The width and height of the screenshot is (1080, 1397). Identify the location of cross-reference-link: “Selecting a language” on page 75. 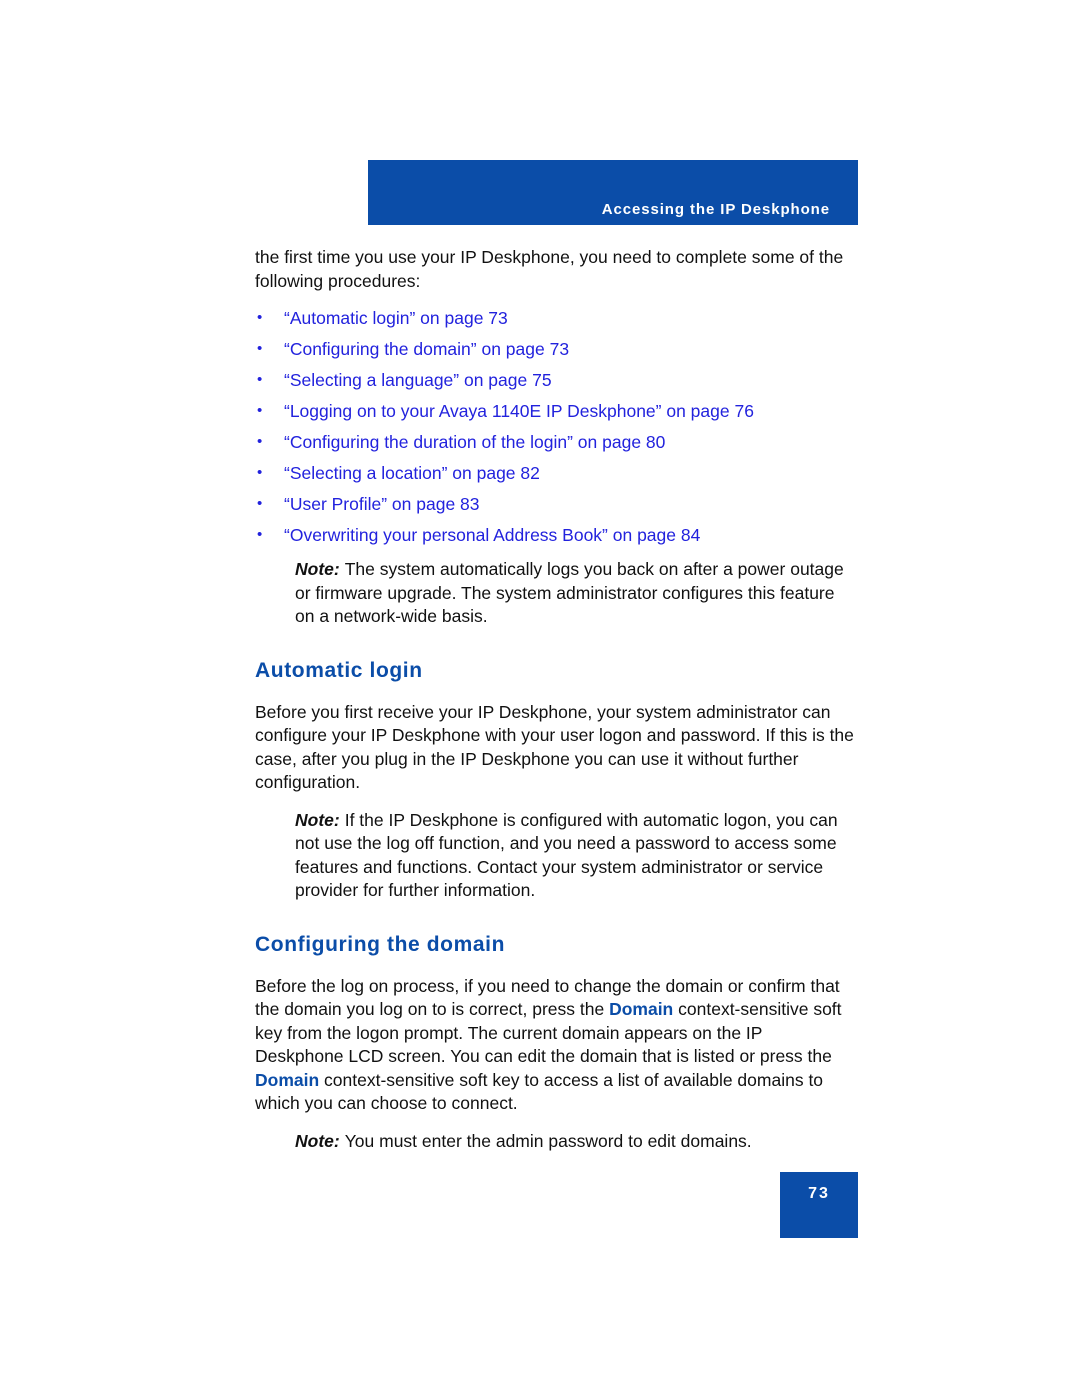
(418, 380).